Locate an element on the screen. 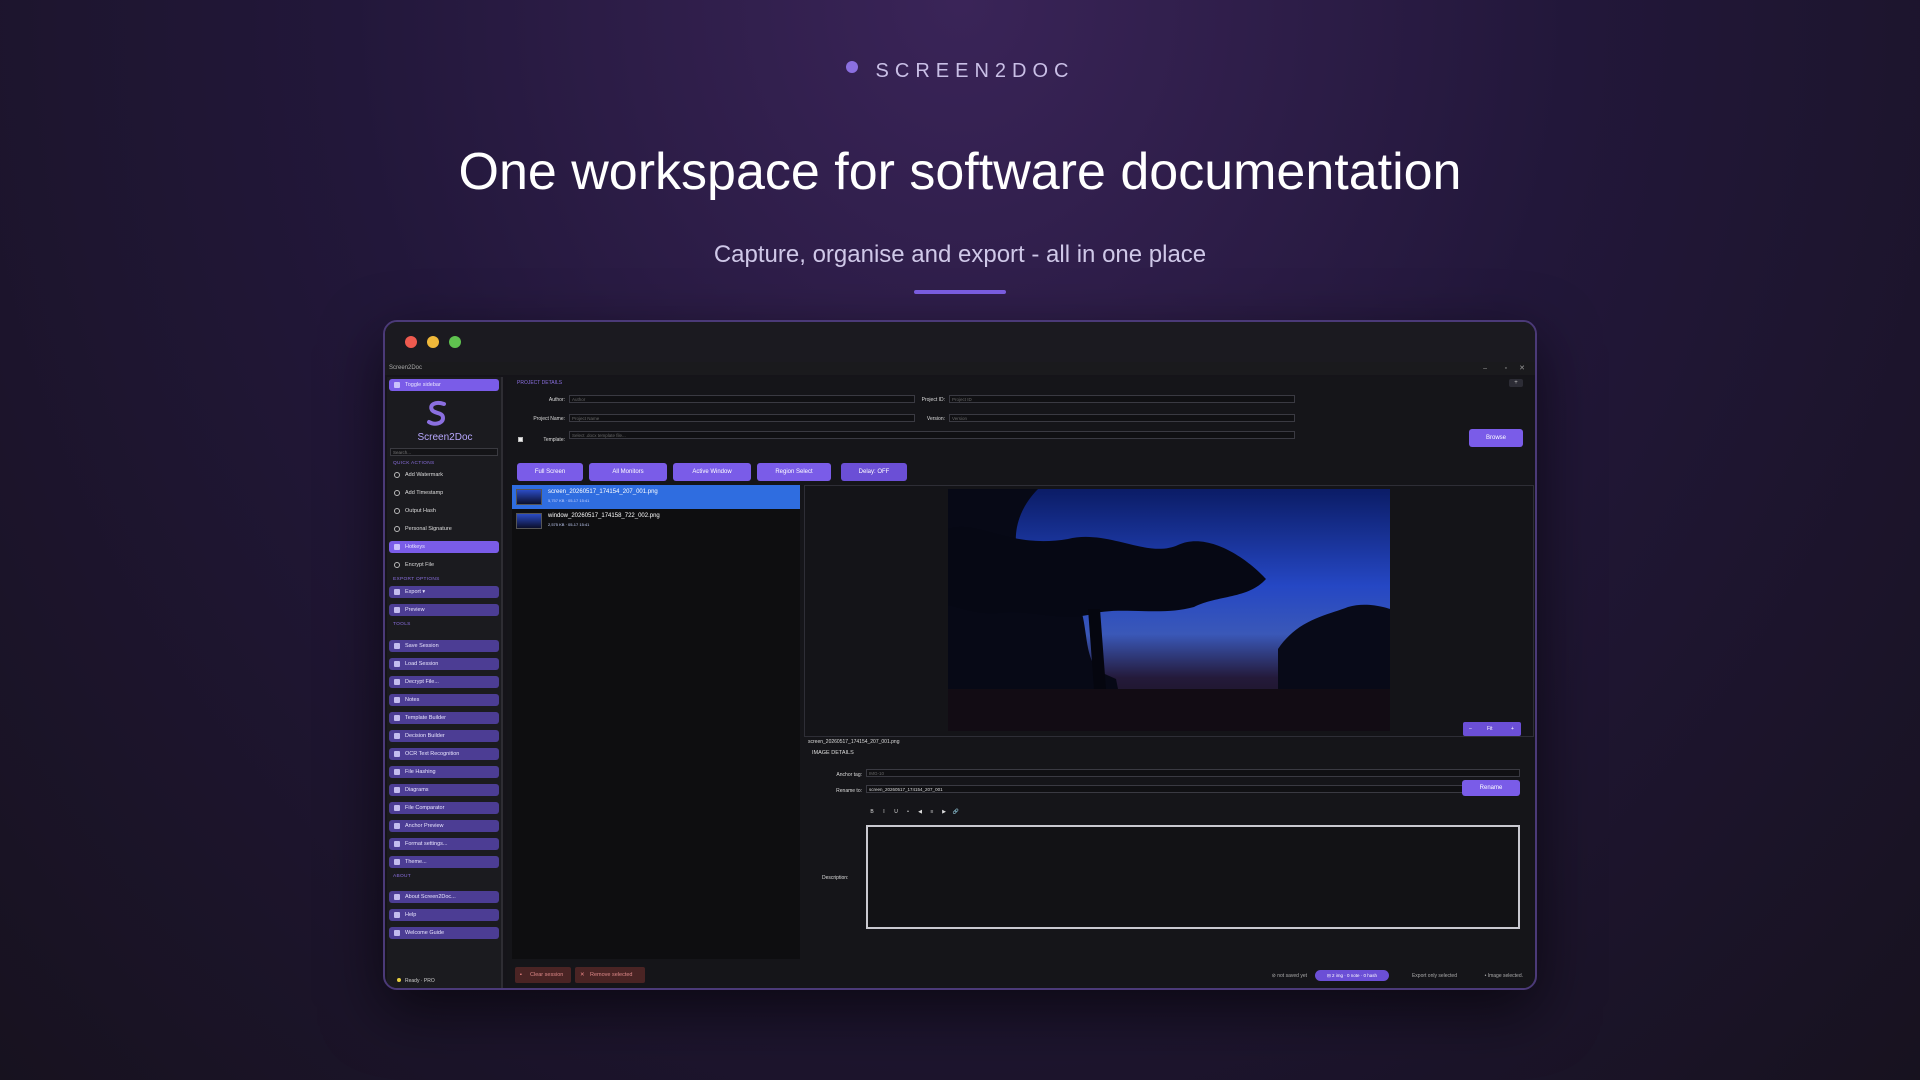 The height and width of the screenshot is (1080, 1920). rename-field: screen_20260517_174154_207_001 is located at coordinates (1167, 789).